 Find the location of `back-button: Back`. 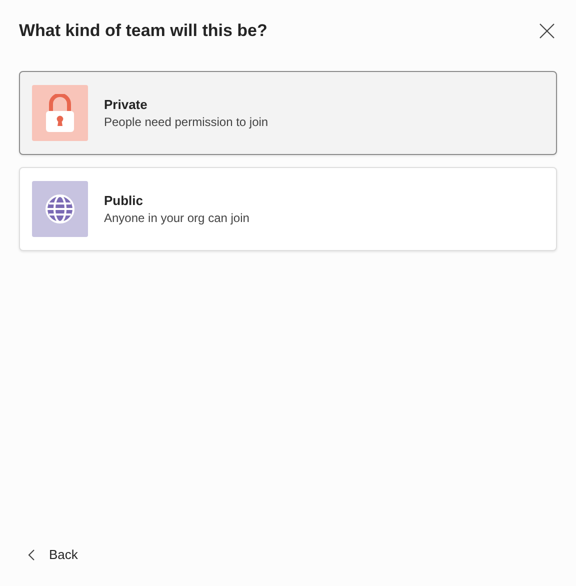

back-button: Back is located at coordinates (48, 554).